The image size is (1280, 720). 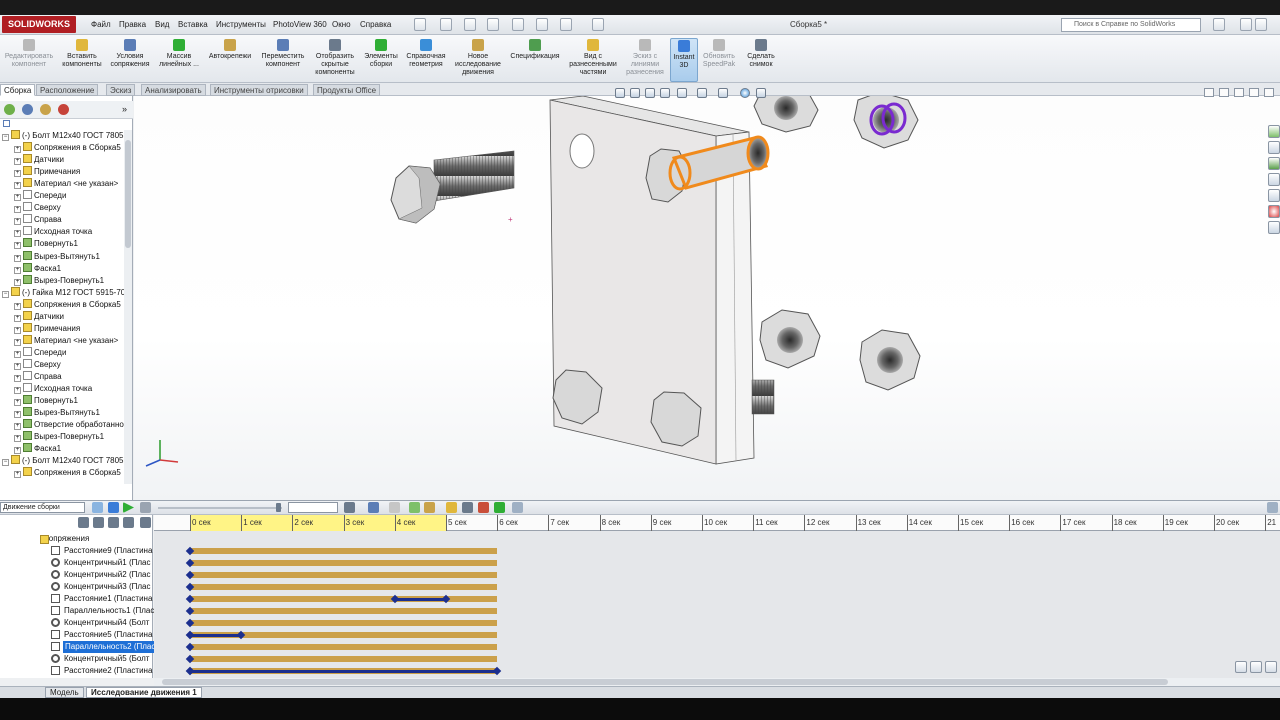 I want to click on rebuild-icon, so click(x=566, y=24).